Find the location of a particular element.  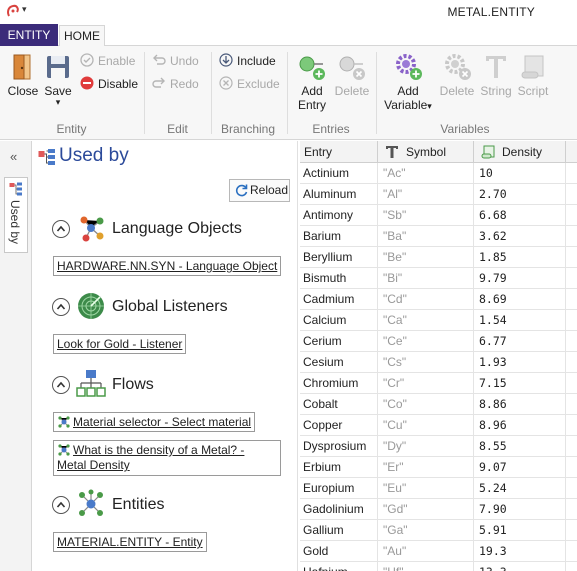

table-row: Cadmium "Cd" 8.69 is located at coordinates (438, 299).